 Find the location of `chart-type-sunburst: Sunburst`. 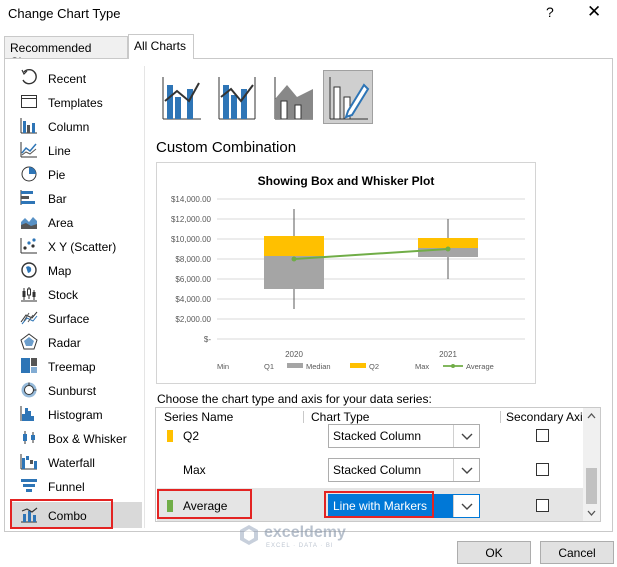

chart-type-sunburst: Sunburst is located at coordinates (77, 390).